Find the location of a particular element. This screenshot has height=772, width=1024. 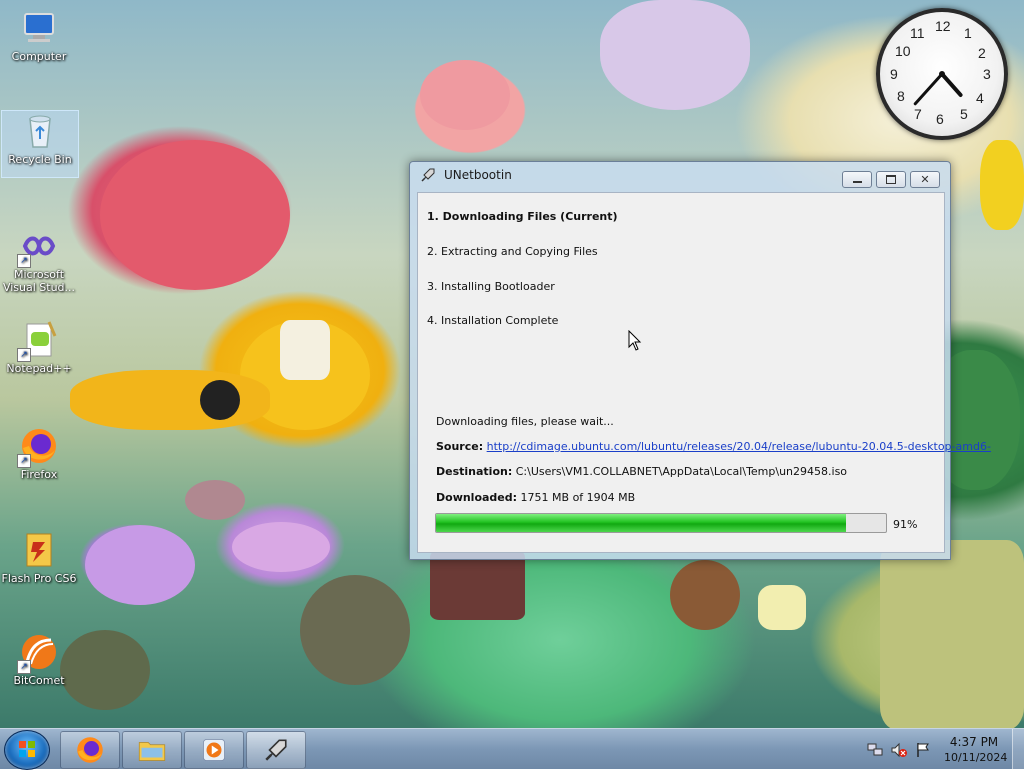

minimize-button is located at coordinates (857, 179).